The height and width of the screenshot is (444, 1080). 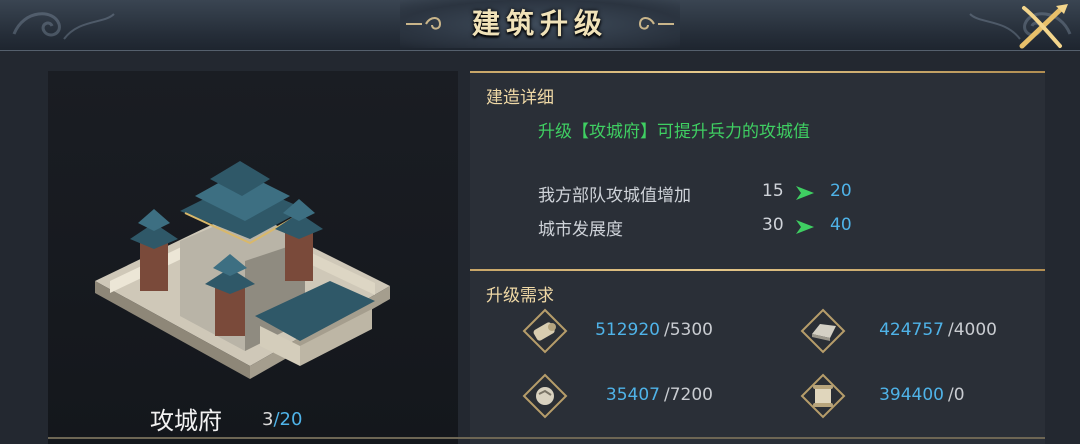 What do you see at coordinates (520, 296) in the screenshot?
I see `requirements-title: 升级需求` at bounding box center [520, 296].